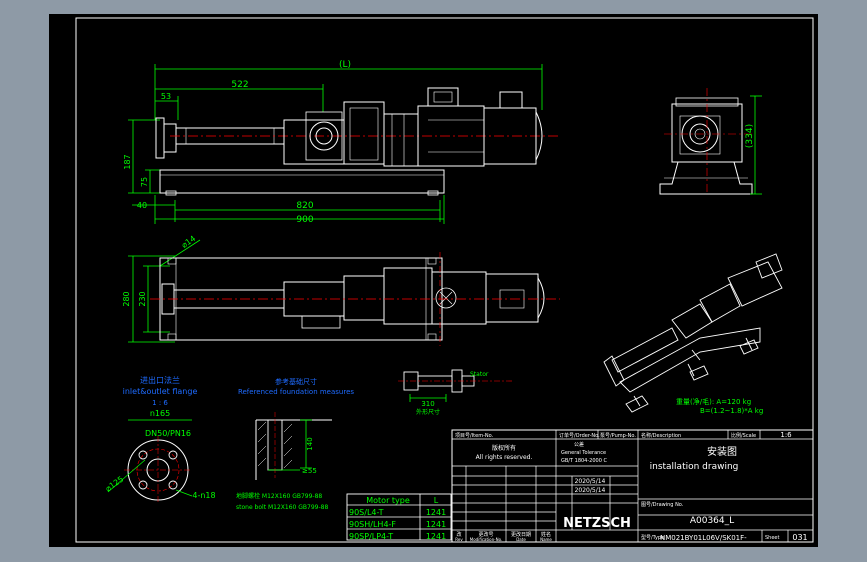 This screenshot has height=562, width=867. I want to click on tb-scale-value: 1:6, so click(786, 435).